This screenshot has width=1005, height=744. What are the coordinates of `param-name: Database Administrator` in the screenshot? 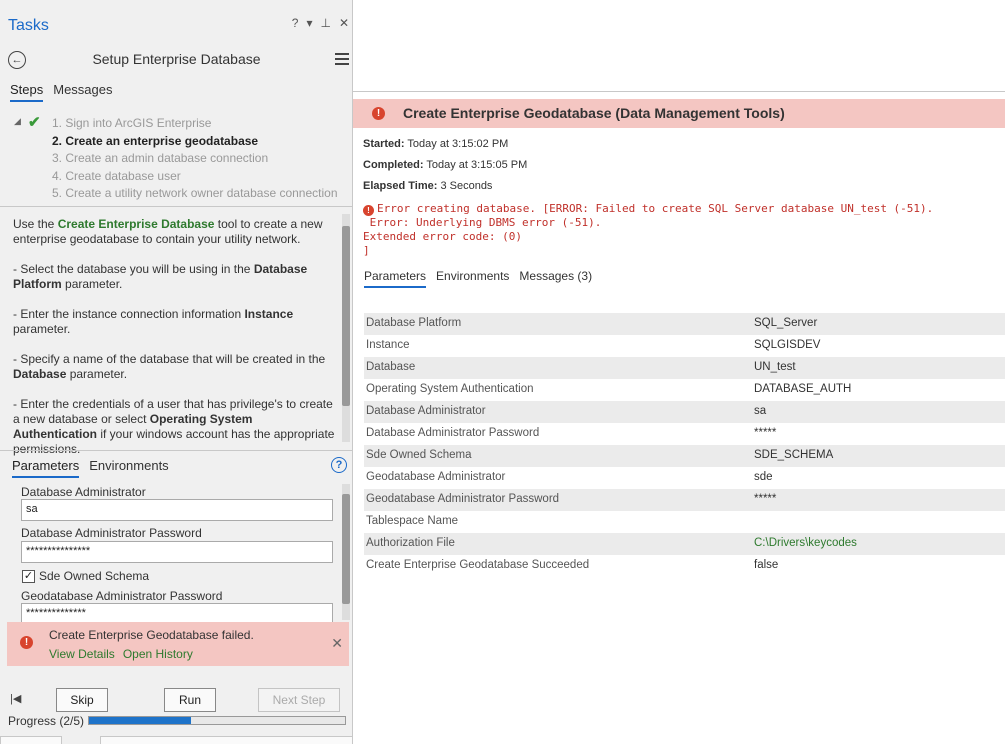 It's located at (426, 411).